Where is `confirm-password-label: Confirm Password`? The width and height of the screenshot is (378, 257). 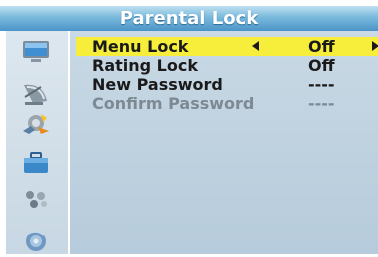
confirm-password-label: Confirm Password is located at coordinates (173, 103).